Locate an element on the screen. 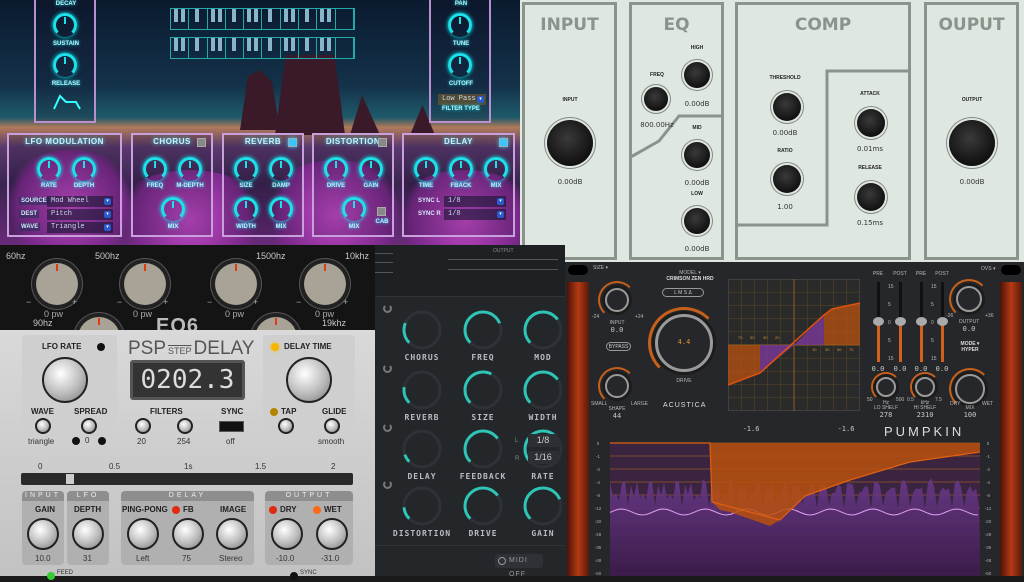 The height and width of the screenshot is (582, 1024). delay-toggle is located at coordinates (503, 142).